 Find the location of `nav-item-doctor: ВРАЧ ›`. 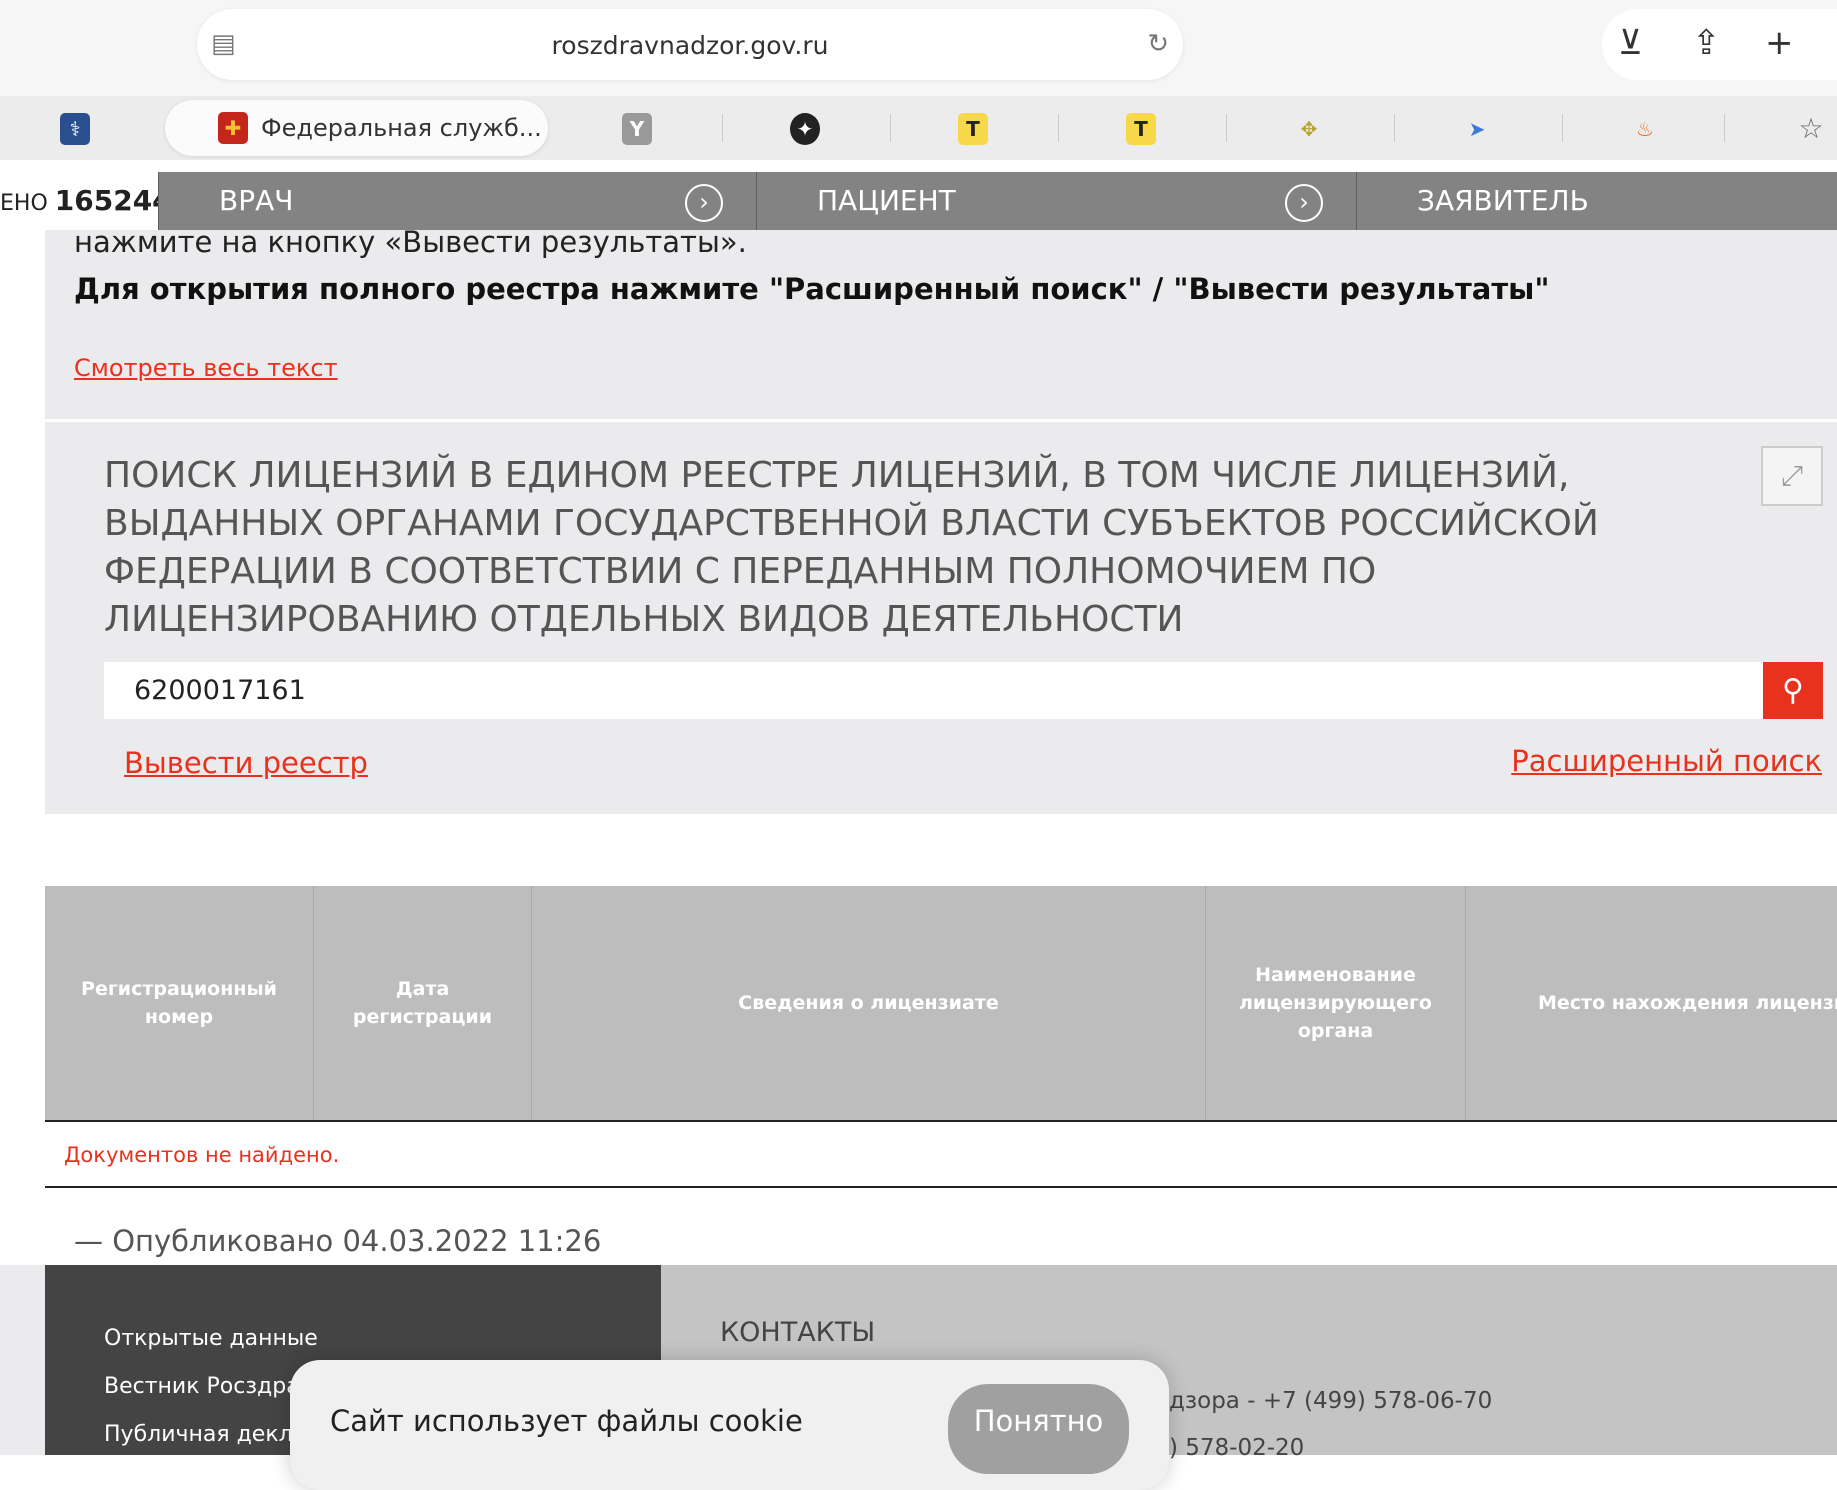

nav-item-doctor: ВРАЧ › is located at coordinates (457, 201).